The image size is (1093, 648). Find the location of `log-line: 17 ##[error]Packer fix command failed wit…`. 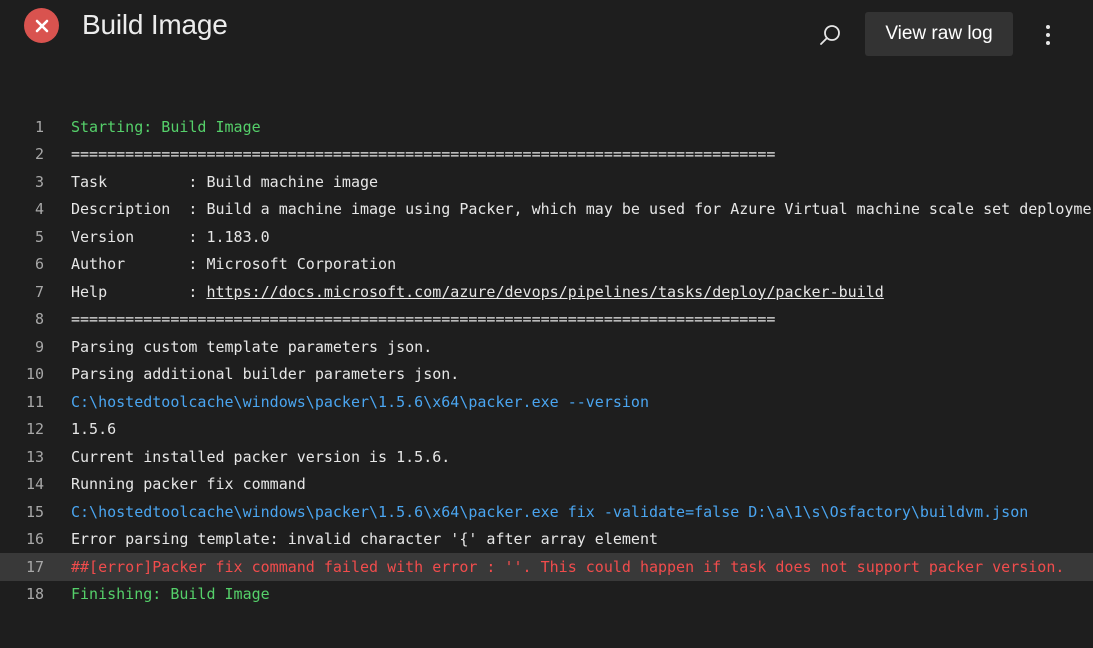

log-line: 17 ##[error]Packer fix command failed wit… is located at coordinates (546, 567).